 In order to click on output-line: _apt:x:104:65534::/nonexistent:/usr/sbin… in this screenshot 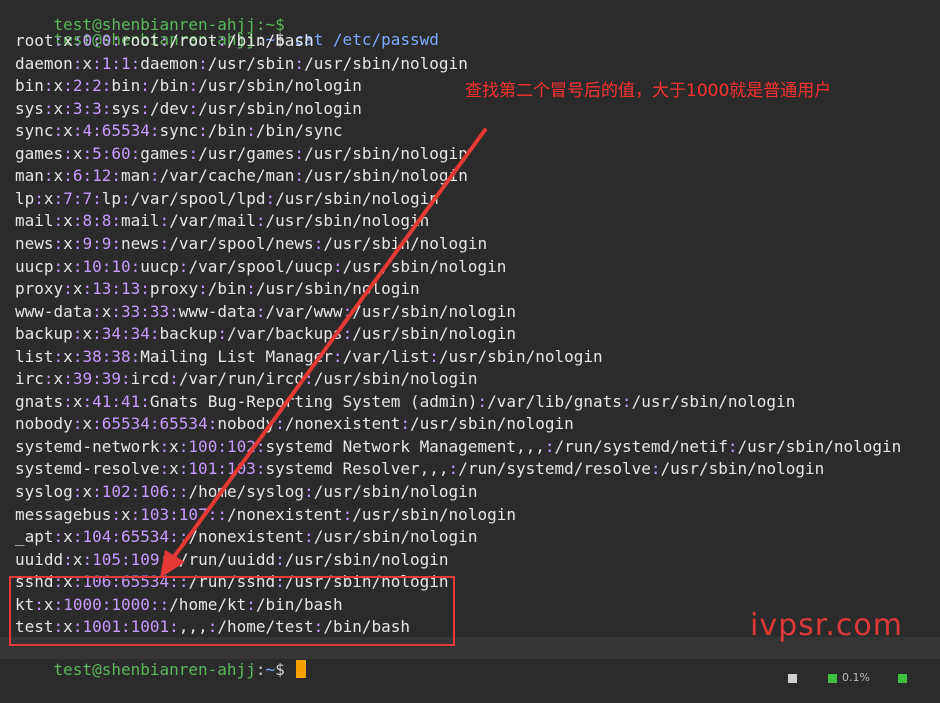, I will do `click(246, 537)`.